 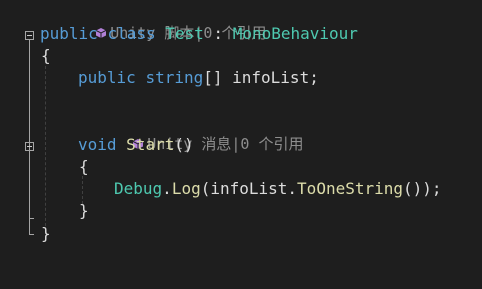 I want to click on method-name: ToOneString, so click(x=350, y=188).